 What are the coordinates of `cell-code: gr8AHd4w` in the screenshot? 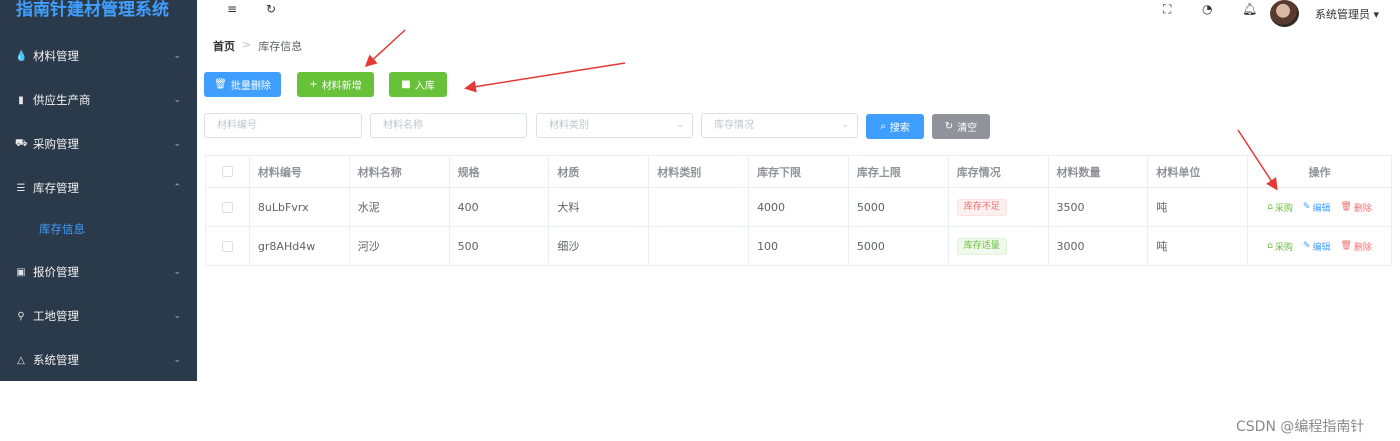 It's located at (300, 246).